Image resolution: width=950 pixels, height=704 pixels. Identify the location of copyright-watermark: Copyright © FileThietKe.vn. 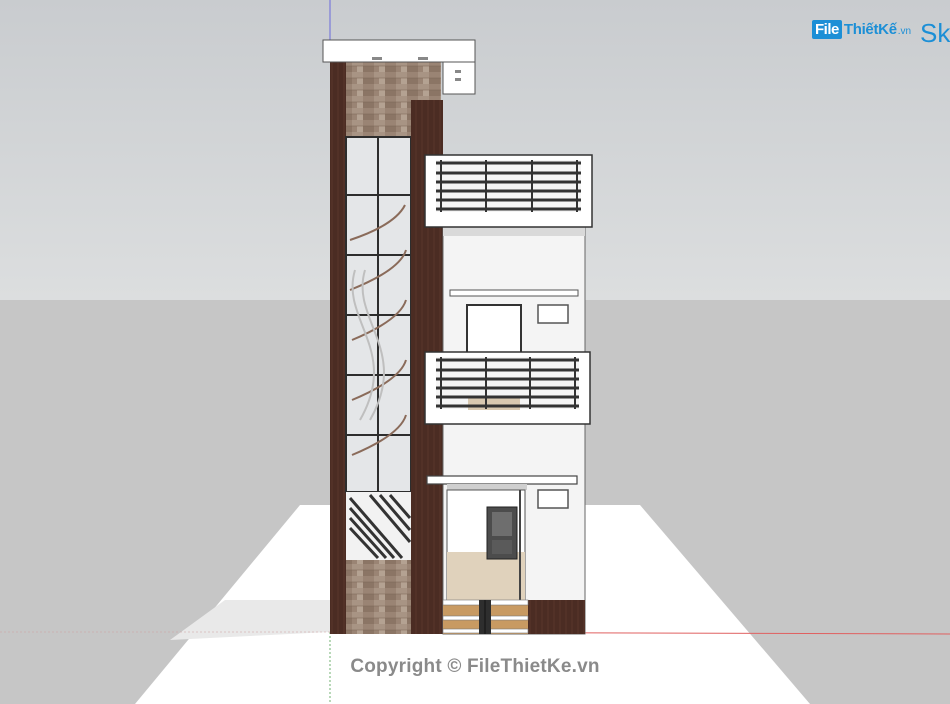
(475, 666).